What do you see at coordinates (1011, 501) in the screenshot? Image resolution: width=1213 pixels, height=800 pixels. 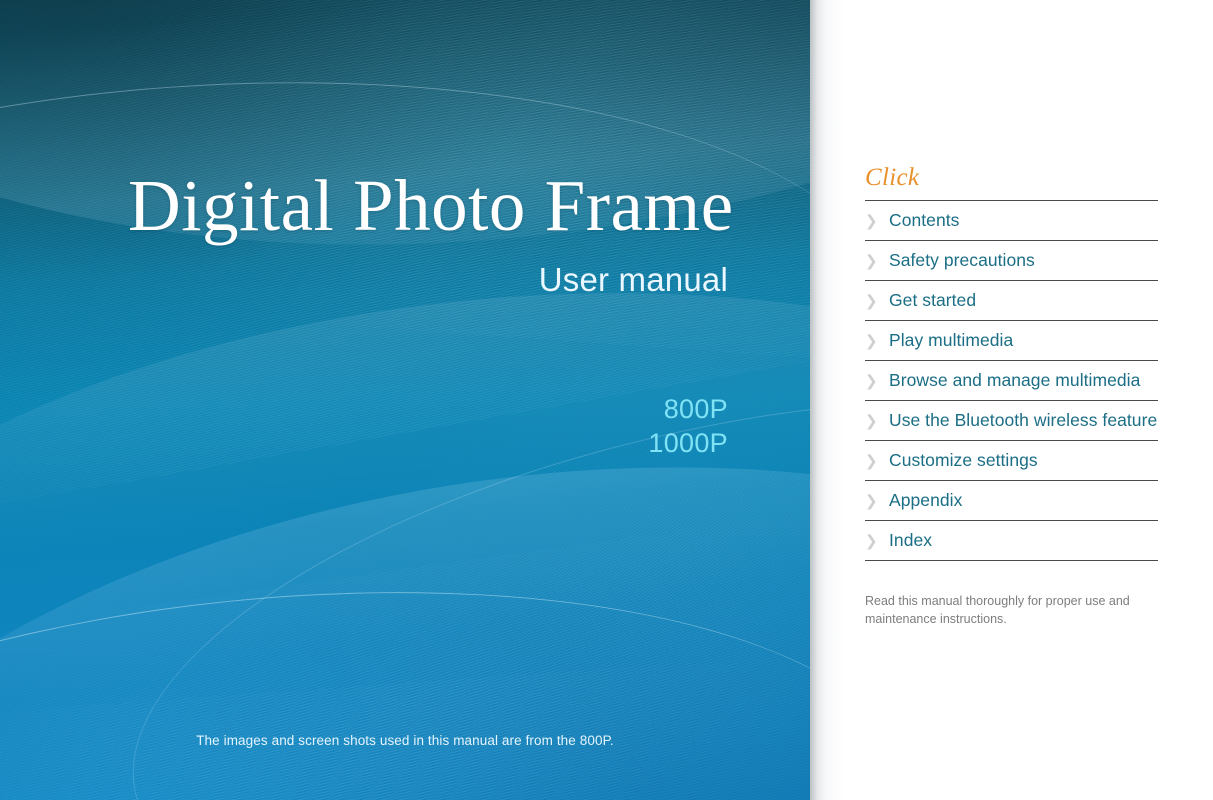 I see `index-item-appendix: ❯ Appendix` at bounding box center [1011, 501].